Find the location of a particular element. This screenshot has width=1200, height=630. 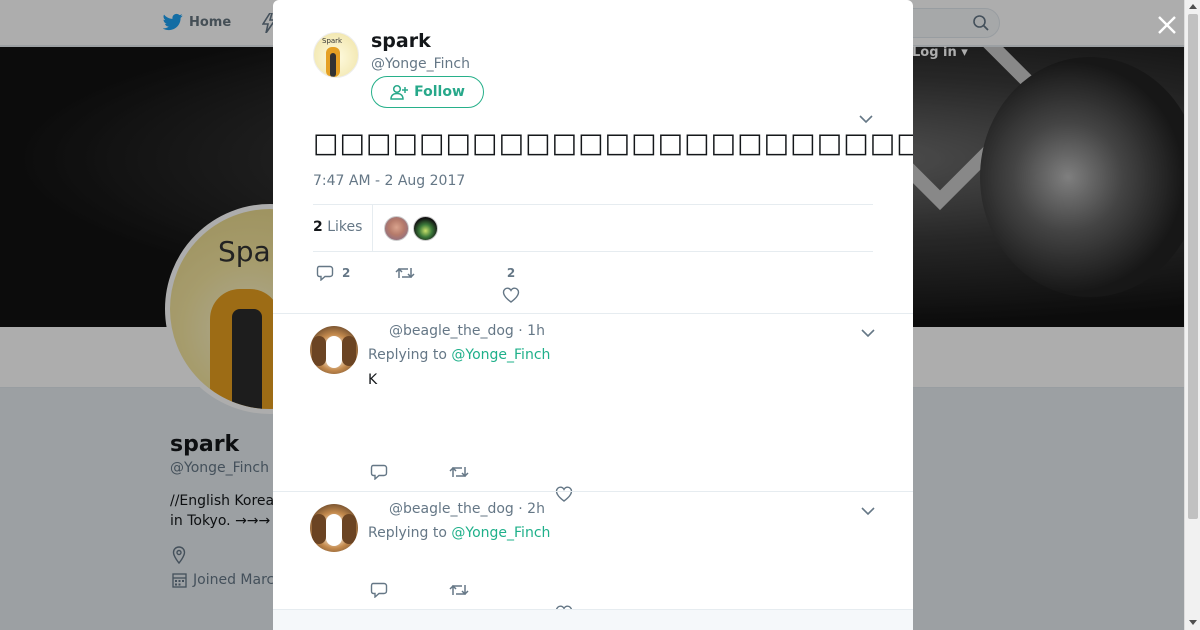

tweet-timestamp: 7:47 AM - 2 Aug 2017 is located at coordinates (389, 181).